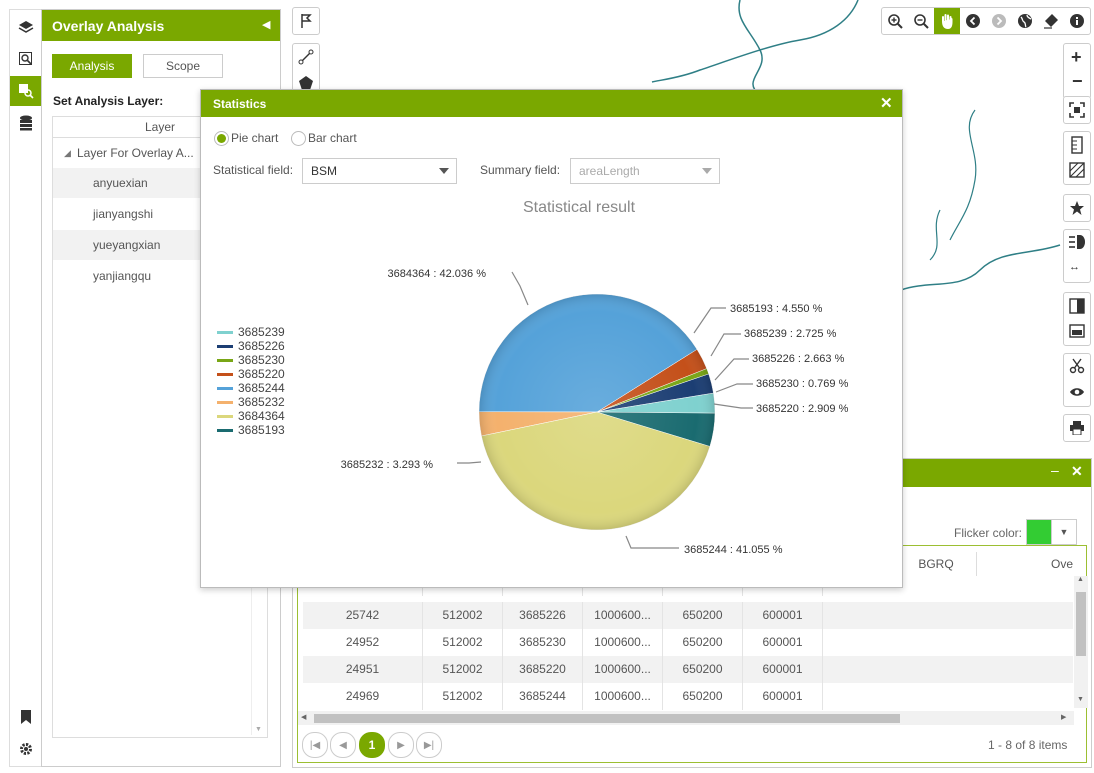 The width and height of the screenshot is (1094, 773). I want to click on close-icon: ✕, so click(1077, 471).